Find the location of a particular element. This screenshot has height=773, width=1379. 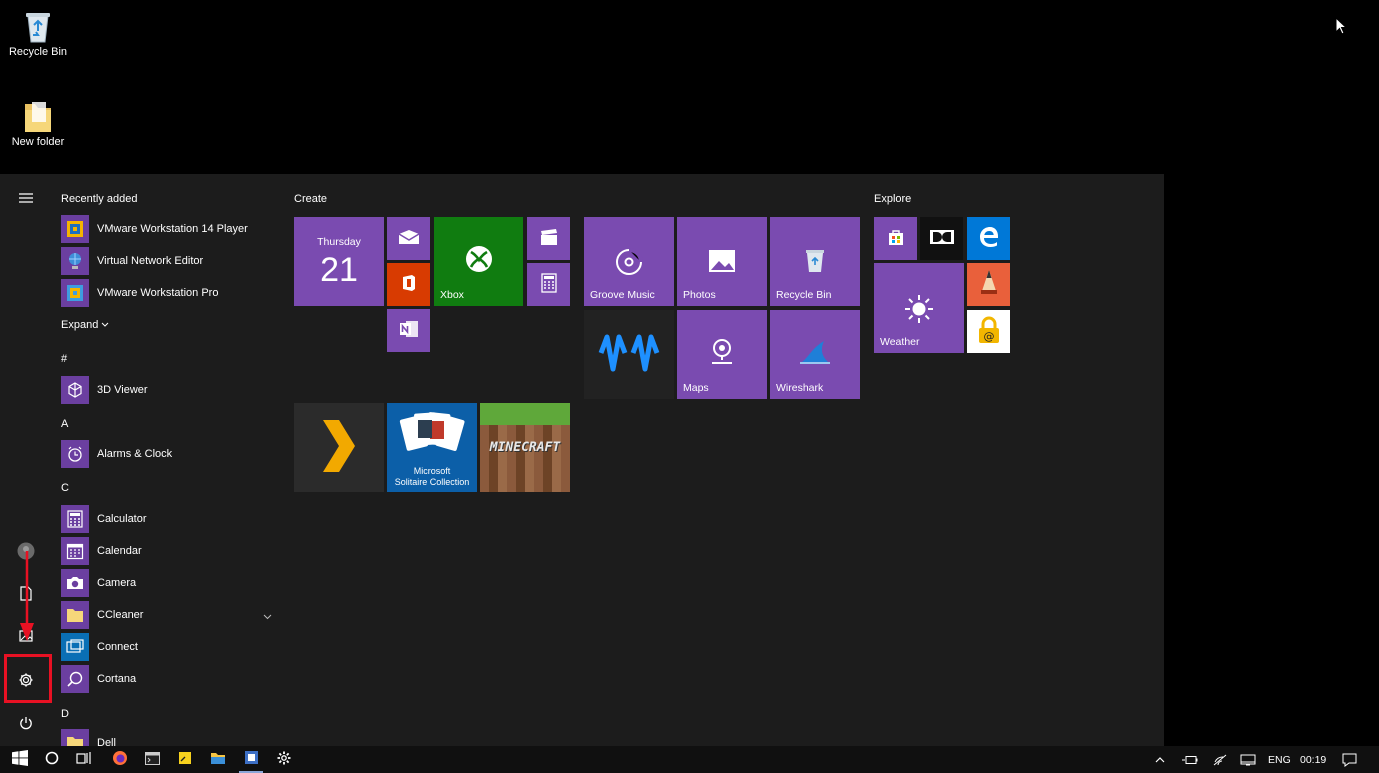

section-letter-a: A is located at coordinates (64, 424).